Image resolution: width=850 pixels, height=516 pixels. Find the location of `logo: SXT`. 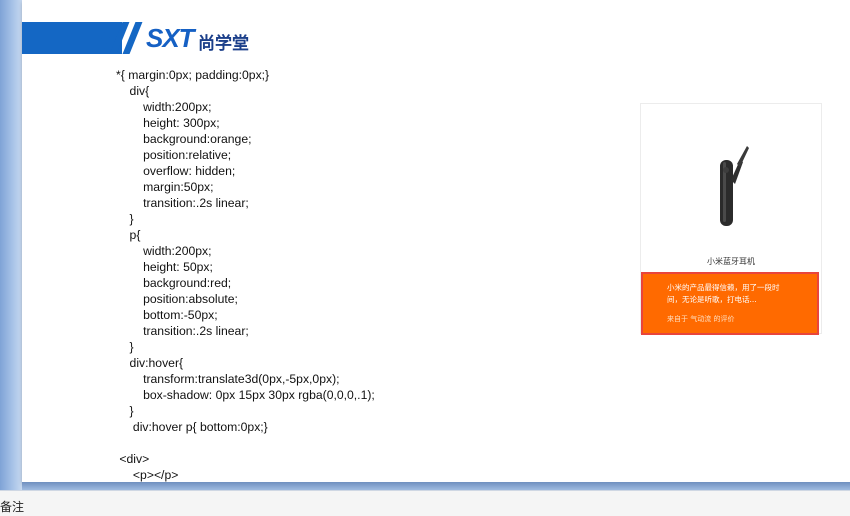

logo: SXT is located at coordinates (170, 38).